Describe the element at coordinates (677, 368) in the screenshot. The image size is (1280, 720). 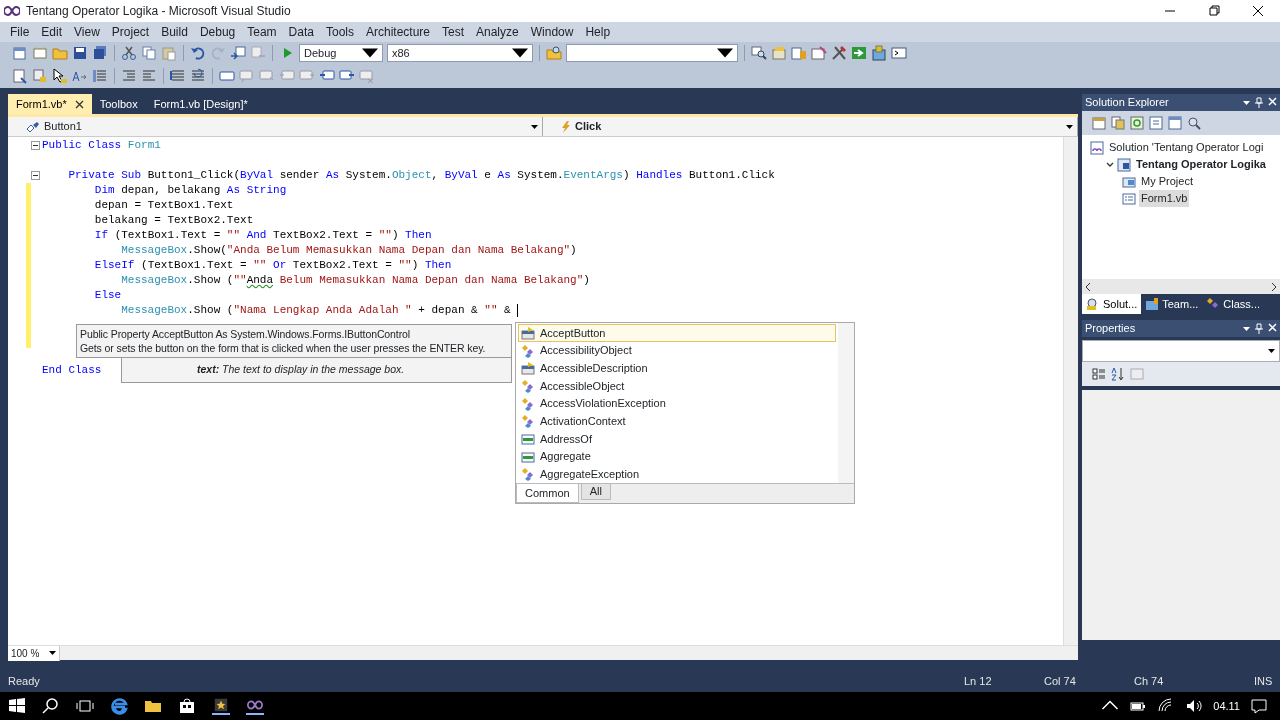
I see `completion-item: AccessibleDescription` at that location.